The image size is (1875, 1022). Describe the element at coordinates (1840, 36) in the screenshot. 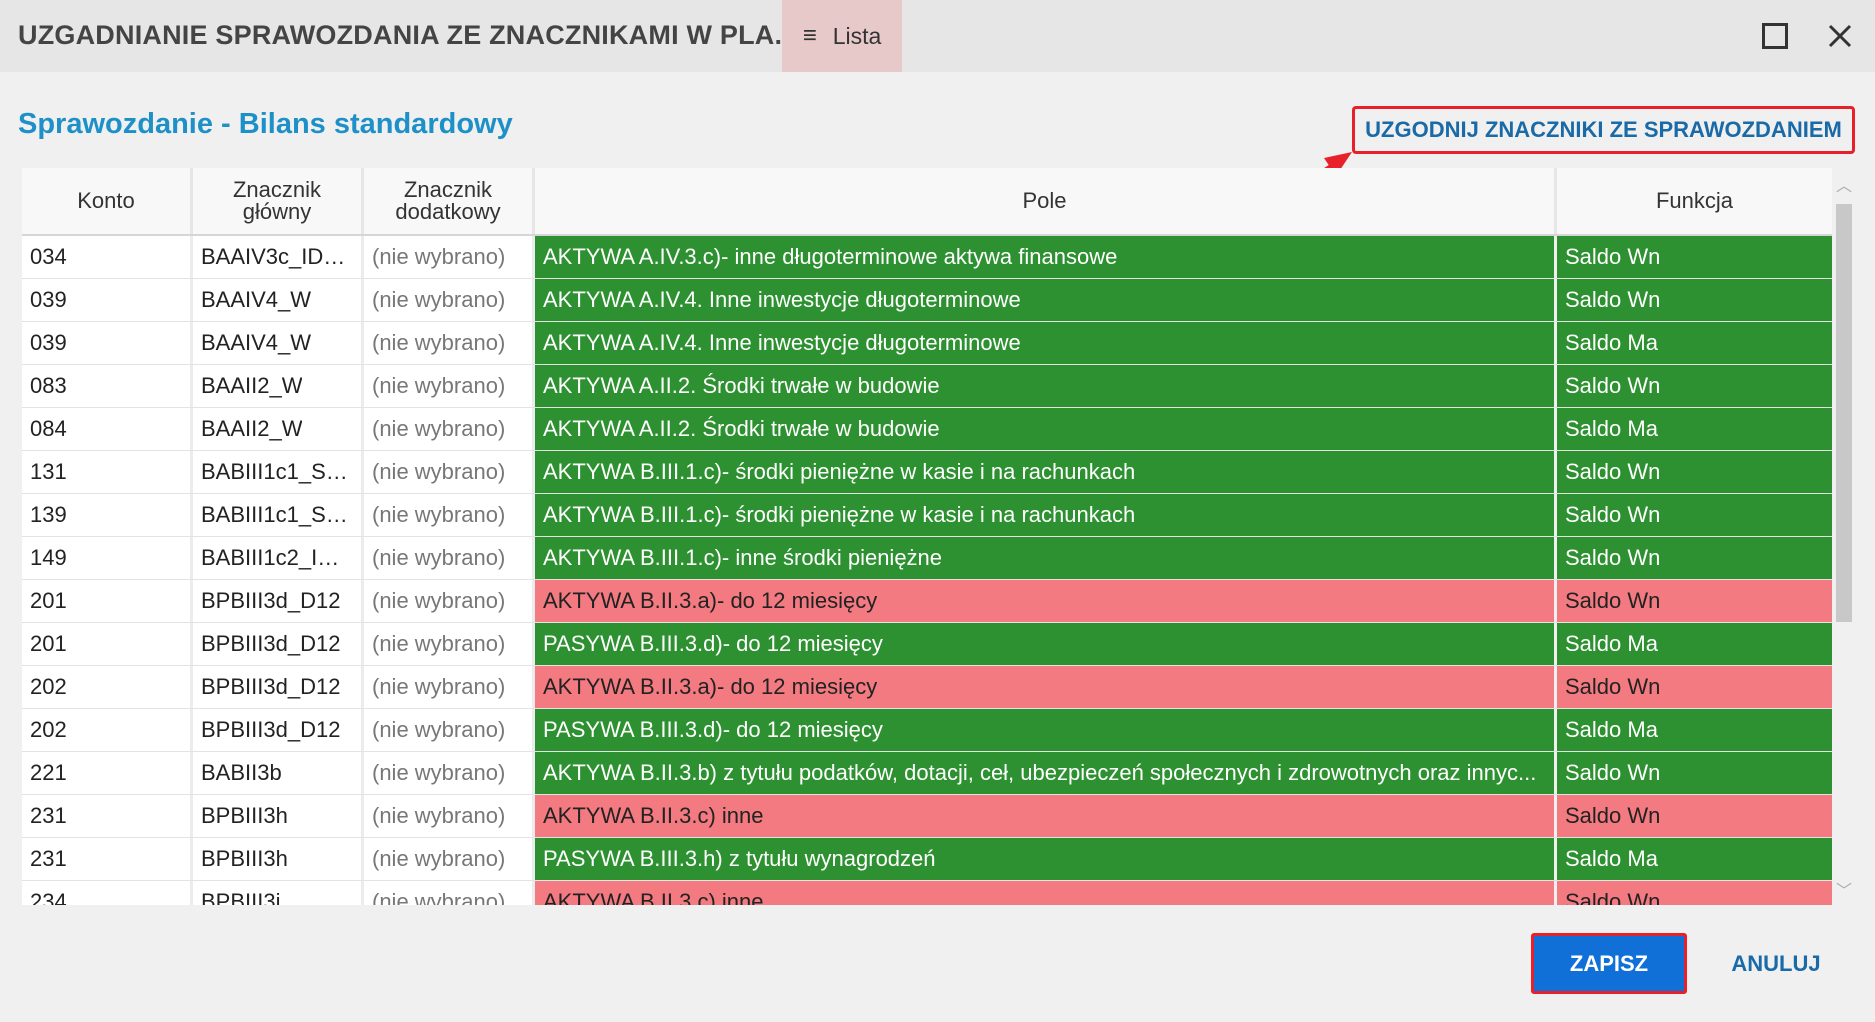

I see `close-button` at that location.